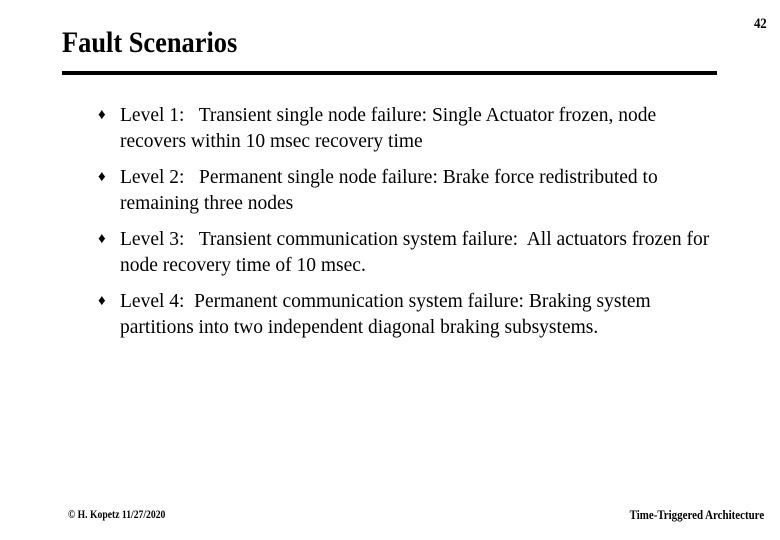 Image resolution: width=780 pixels, height=540 pixels. What do you see at coordinates (392, 47) in the screenshot?
I see `title-block: Fault Scenarios` at bounding box center [392, 47].